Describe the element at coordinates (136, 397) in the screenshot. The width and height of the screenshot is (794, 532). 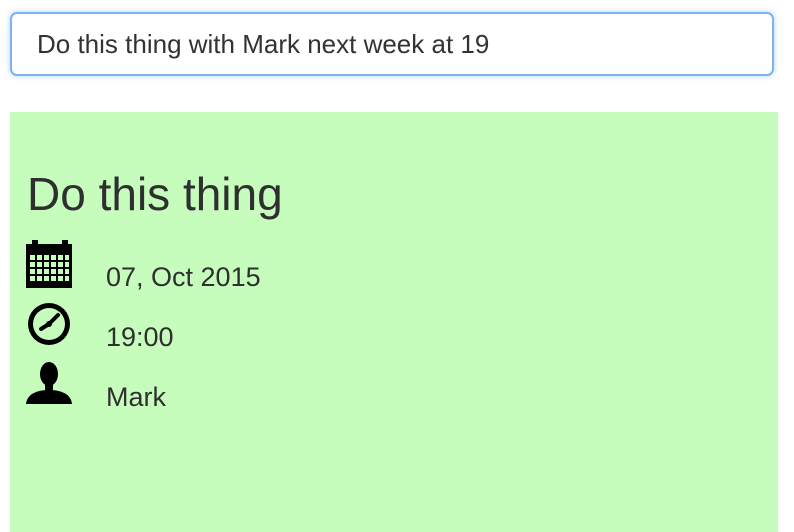
I see `event-person: Mark` at that location.